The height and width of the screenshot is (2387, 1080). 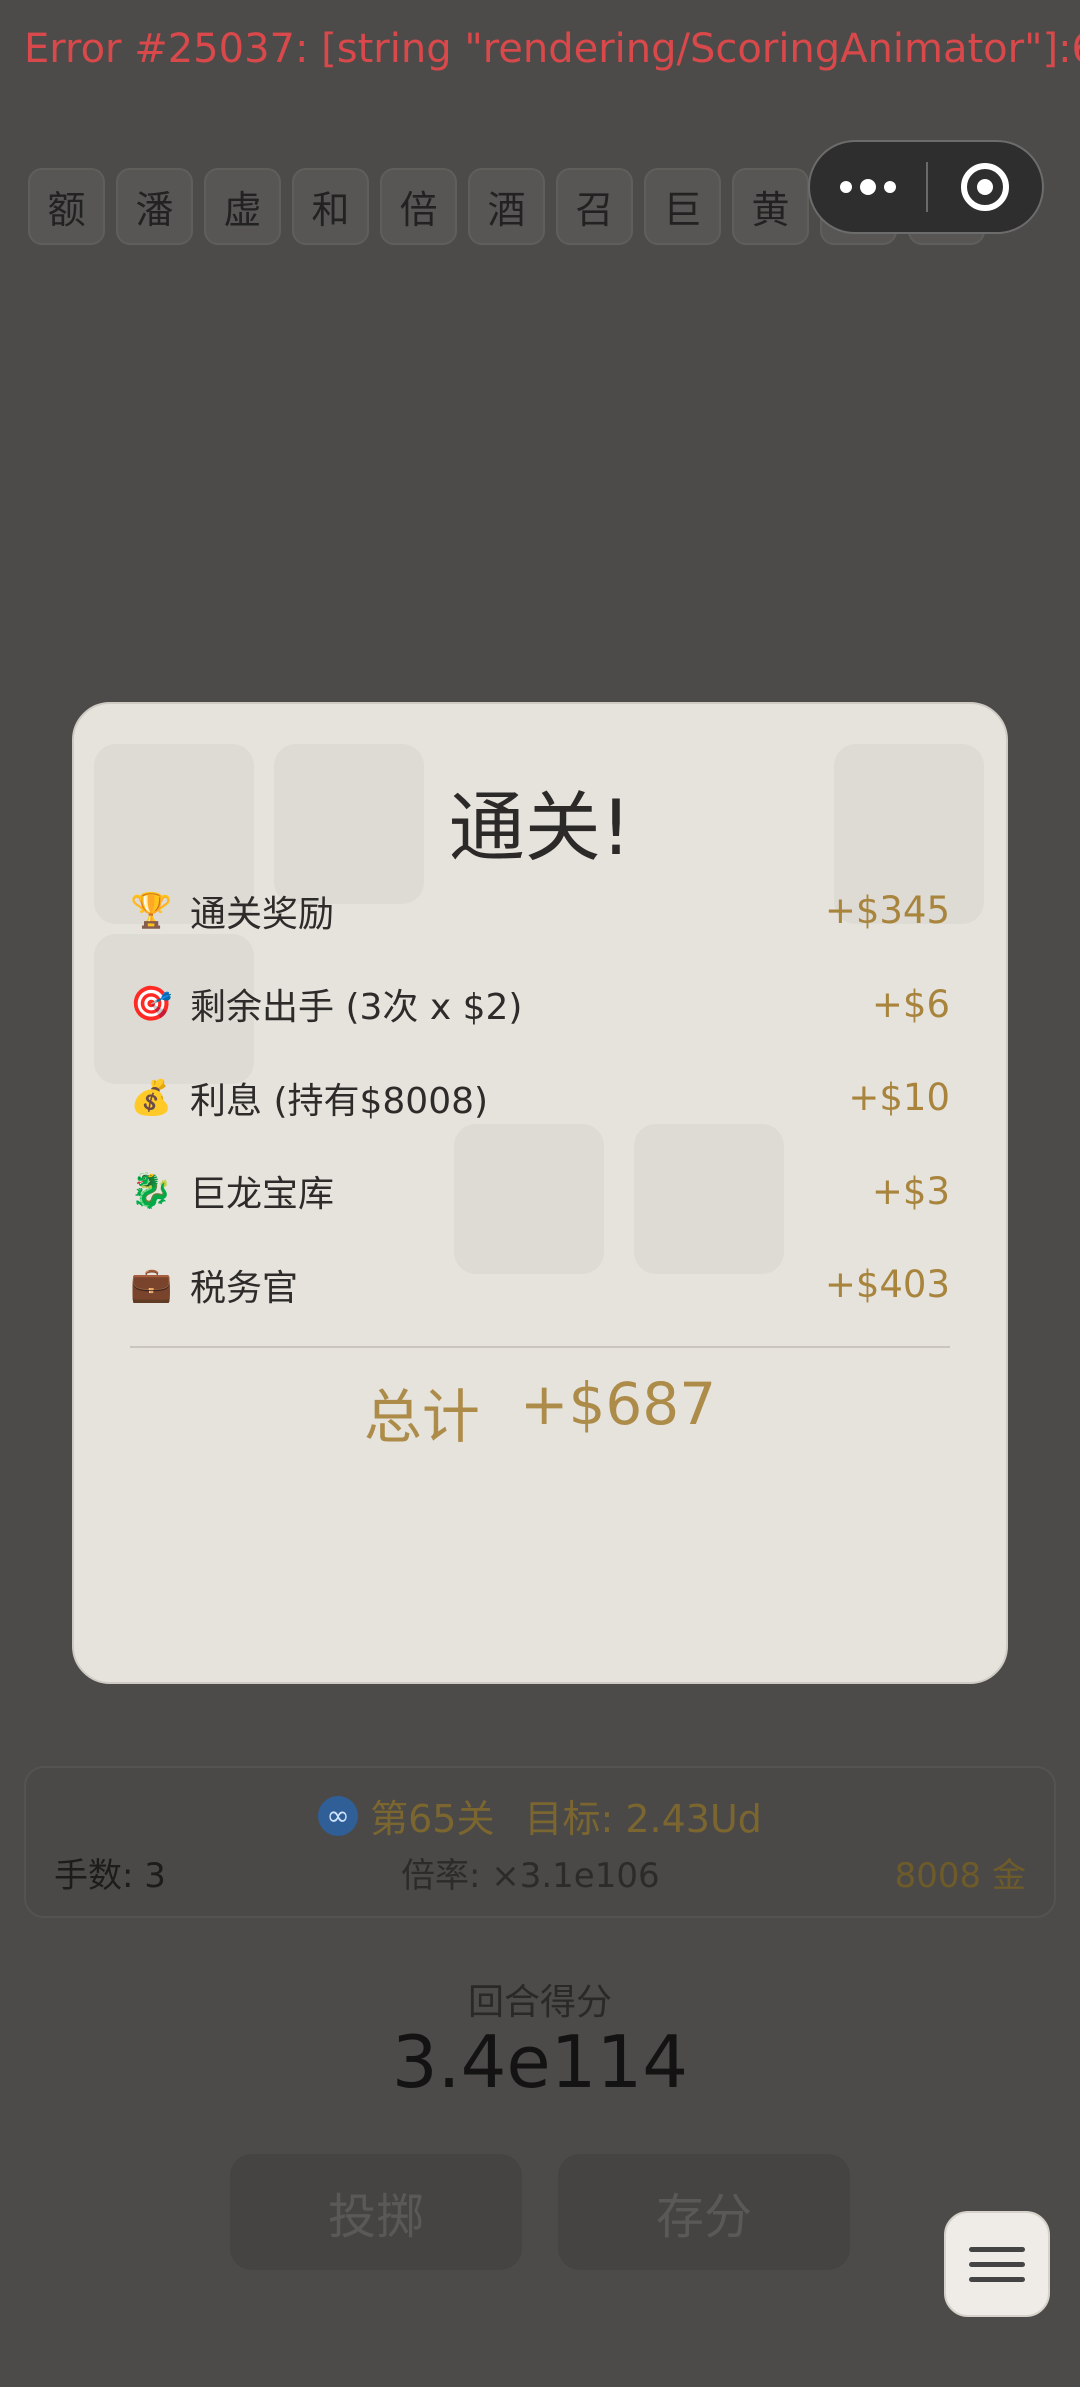 What do you see at coordinates (540, 1285) in the screenshot?
I see `reward-row: 💼 税务官 +$403` at bounding box center [540, 1285].